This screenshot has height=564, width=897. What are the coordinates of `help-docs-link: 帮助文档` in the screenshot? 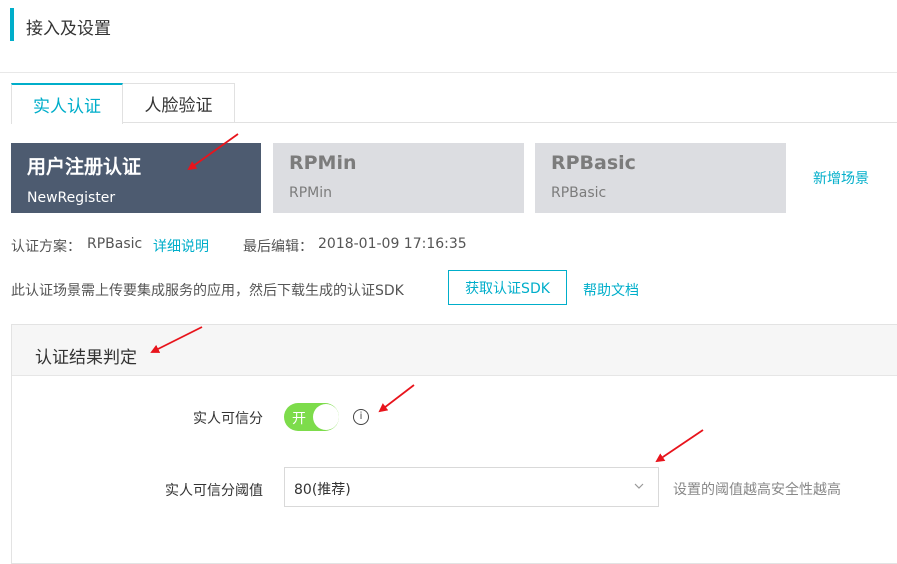 It's located at (611, 290).